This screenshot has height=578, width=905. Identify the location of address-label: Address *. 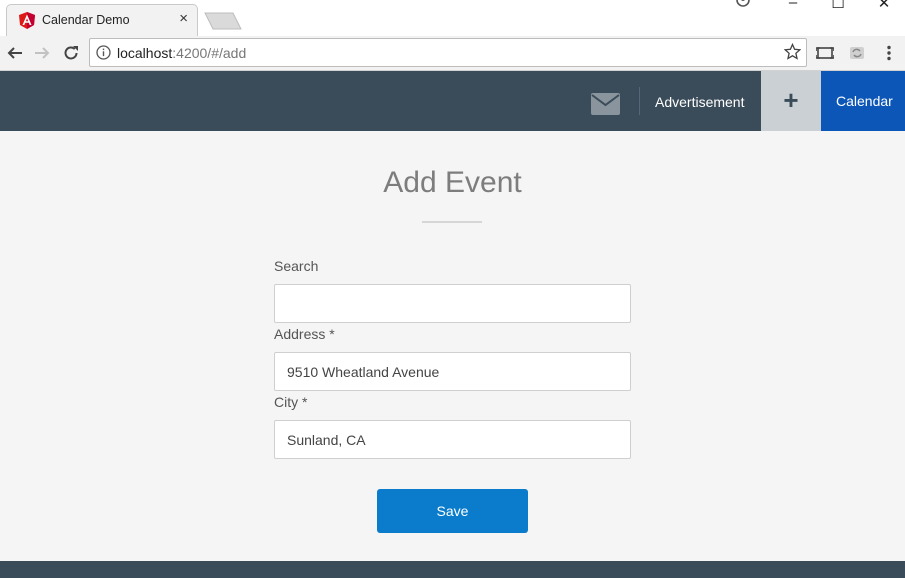
(304, 334).